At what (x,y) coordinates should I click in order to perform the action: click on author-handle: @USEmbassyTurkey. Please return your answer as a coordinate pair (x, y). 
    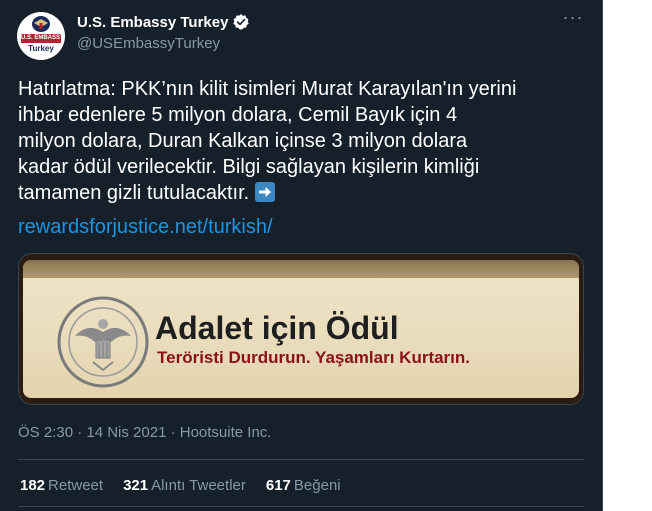
    Looking at the image, I should click on (148, 43).